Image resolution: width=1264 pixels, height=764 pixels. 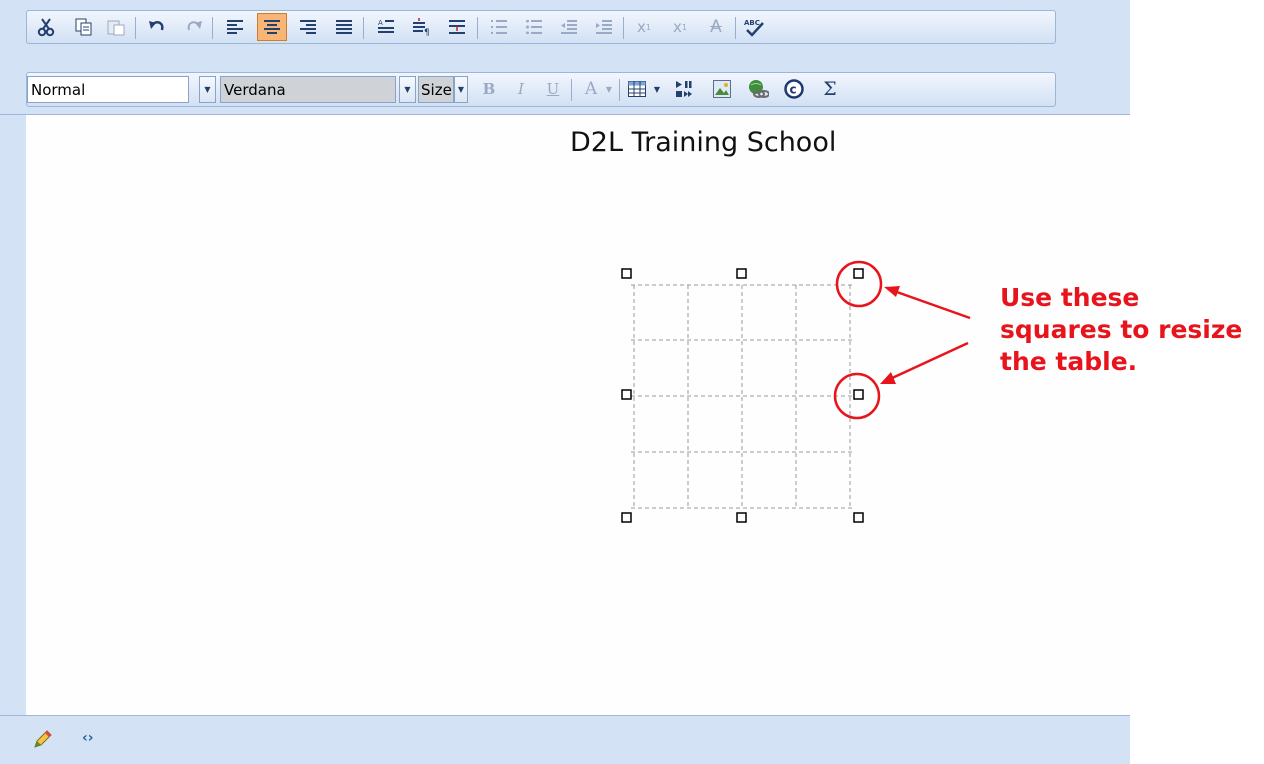 I want to click on resize-handle-bottom-right, so click(x=858, y=517).